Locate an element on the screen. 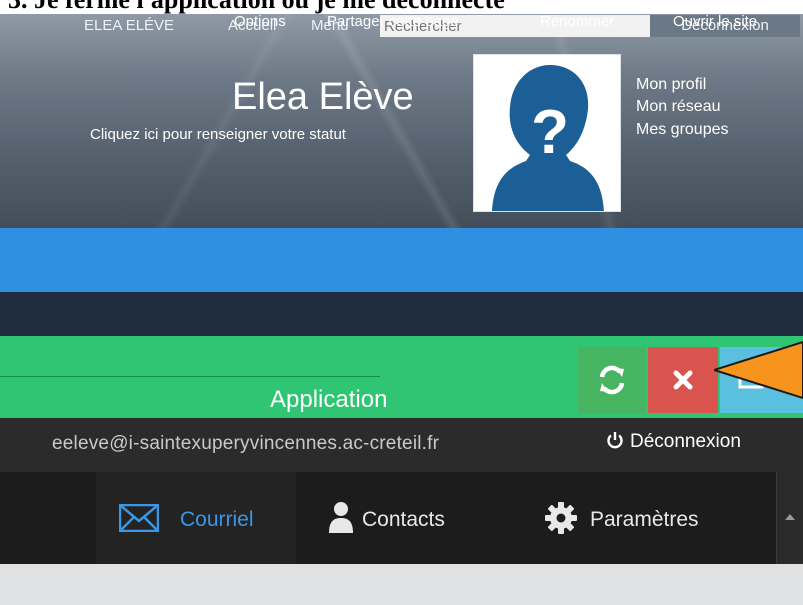 The width and height of the screenshot is (803, 605). person-icon is located at coordinates (341, 517).